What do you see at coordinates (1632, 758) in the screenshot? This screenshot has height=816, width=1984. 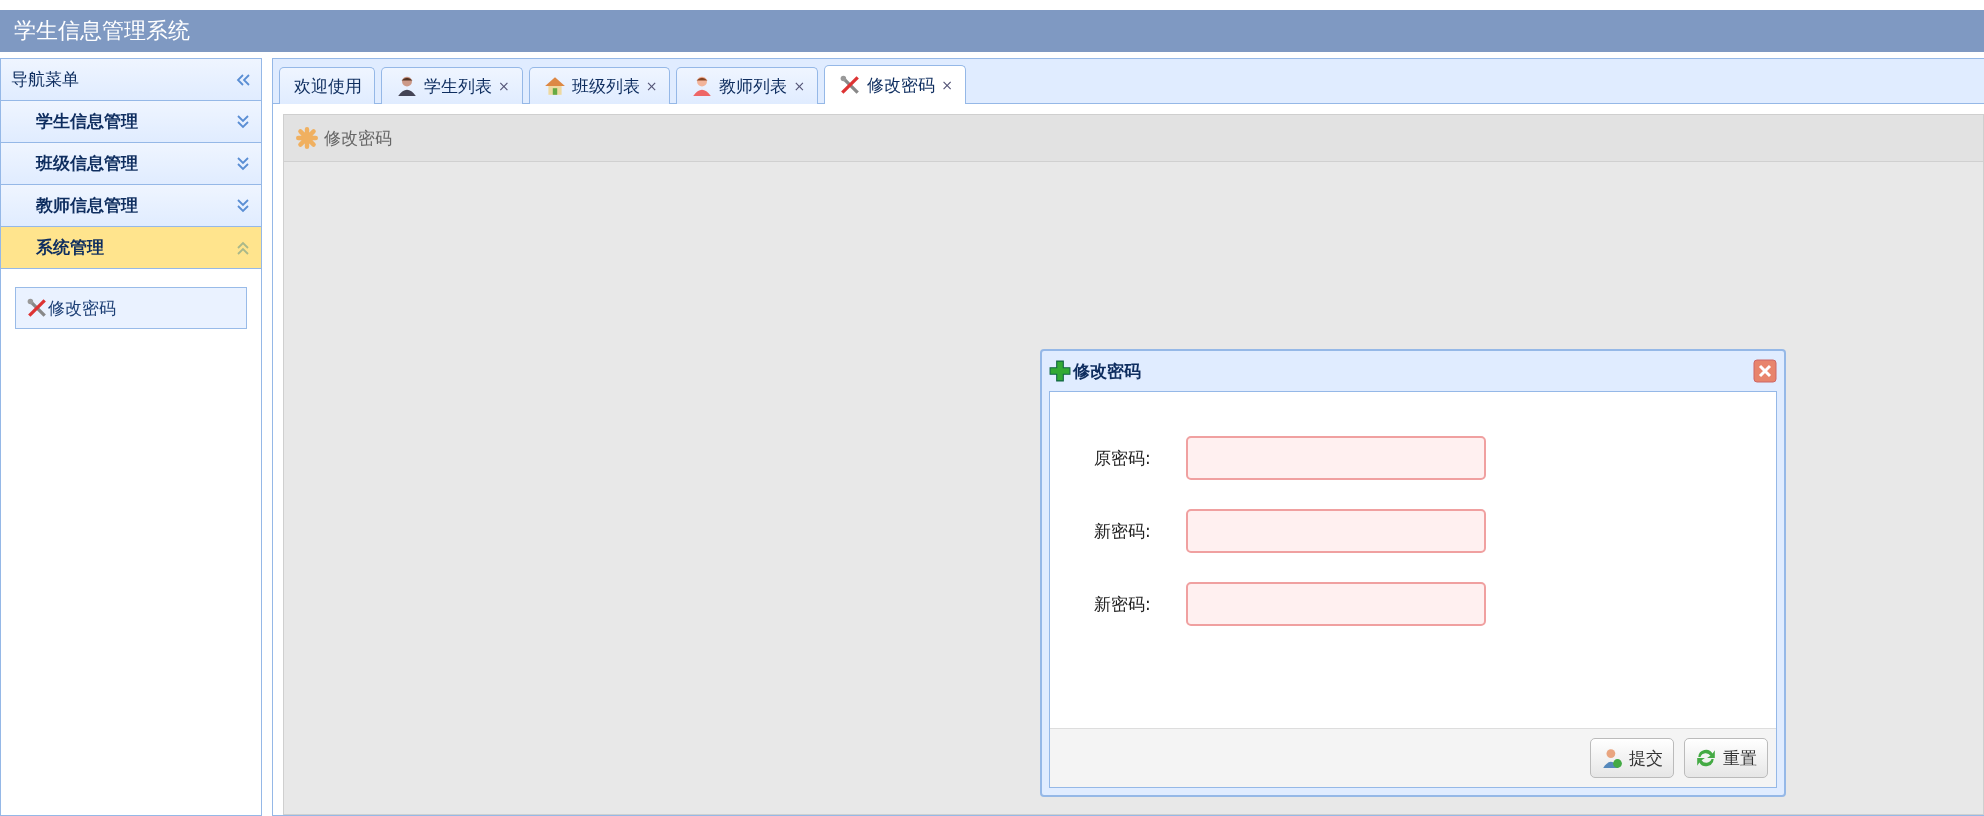 I see `dialog-button: 提交` at bounding box center [1632, 758].